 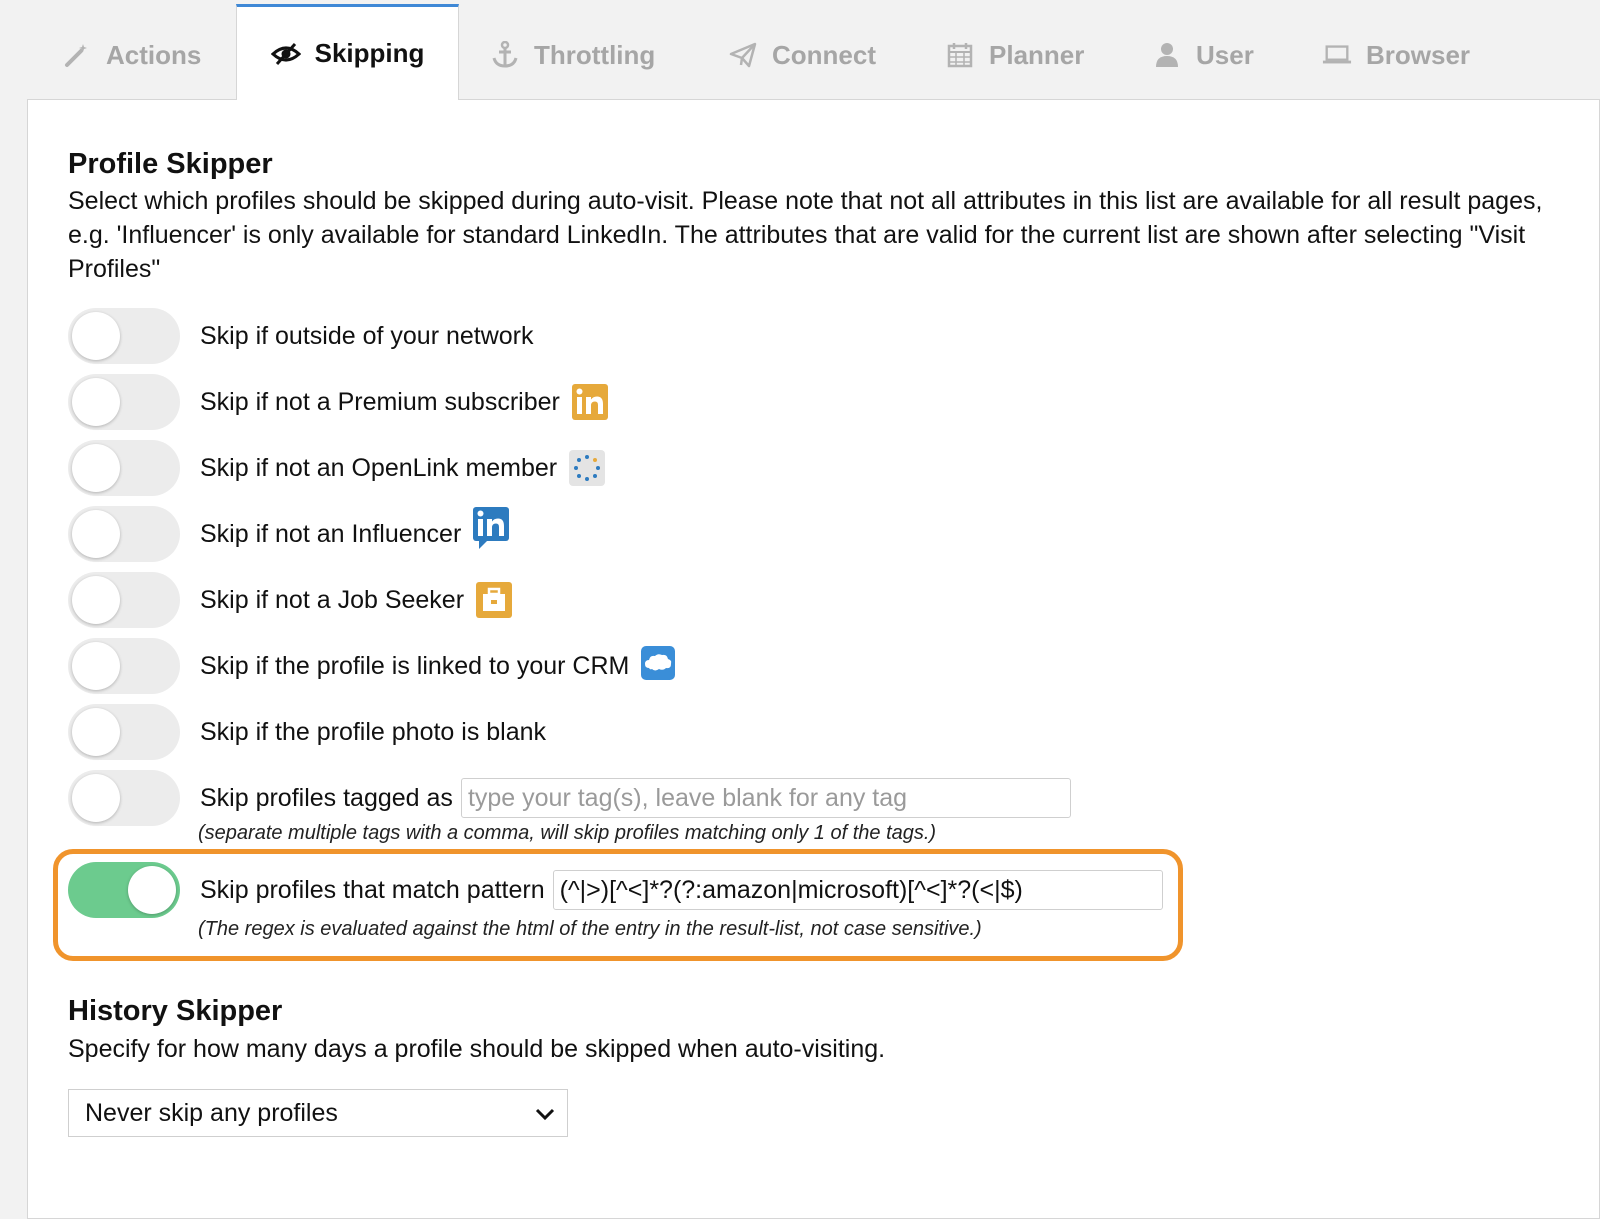 I want to click on magic-wand-icon, so click(x=77, y=55).